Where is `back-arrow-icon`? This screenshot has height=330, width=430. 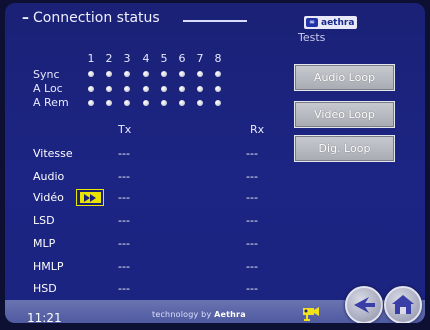
back-arrow-icon is located at coordinates (364, 305).